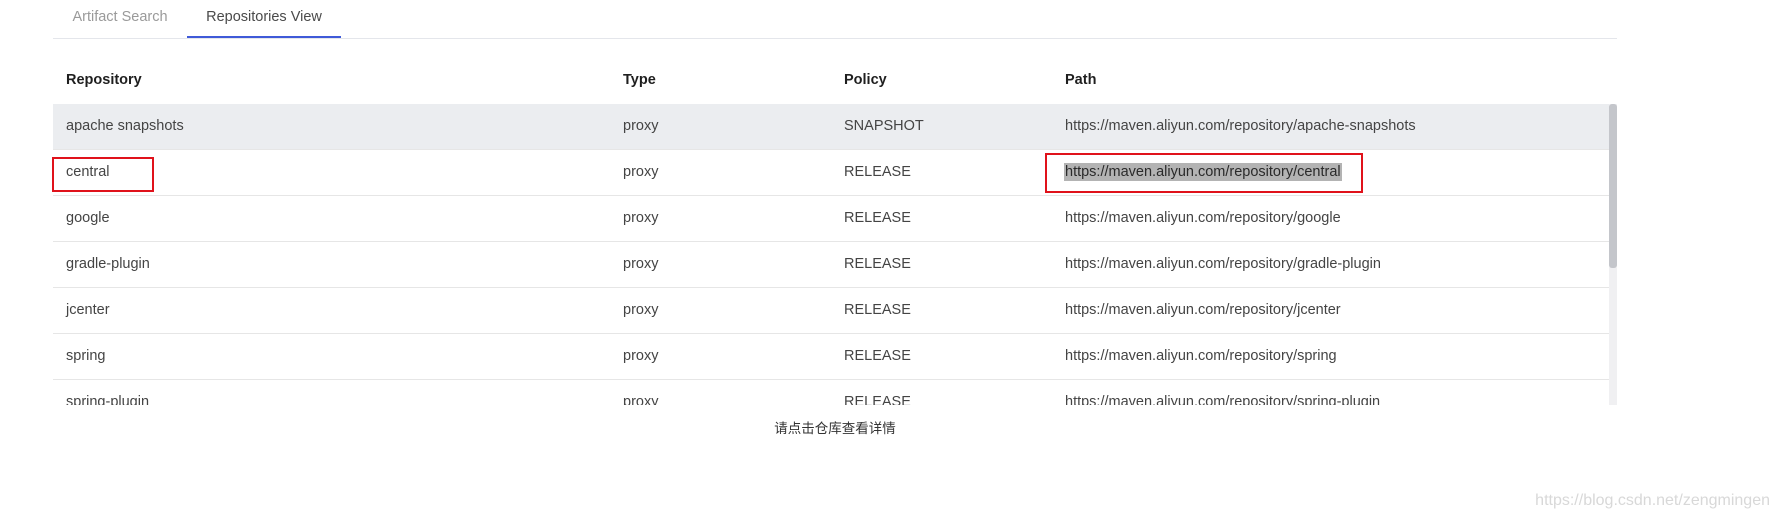  Describe the element at coordinates (125, 126) in the screenshot. I see `cell-repository: apache snapshots` at that location.